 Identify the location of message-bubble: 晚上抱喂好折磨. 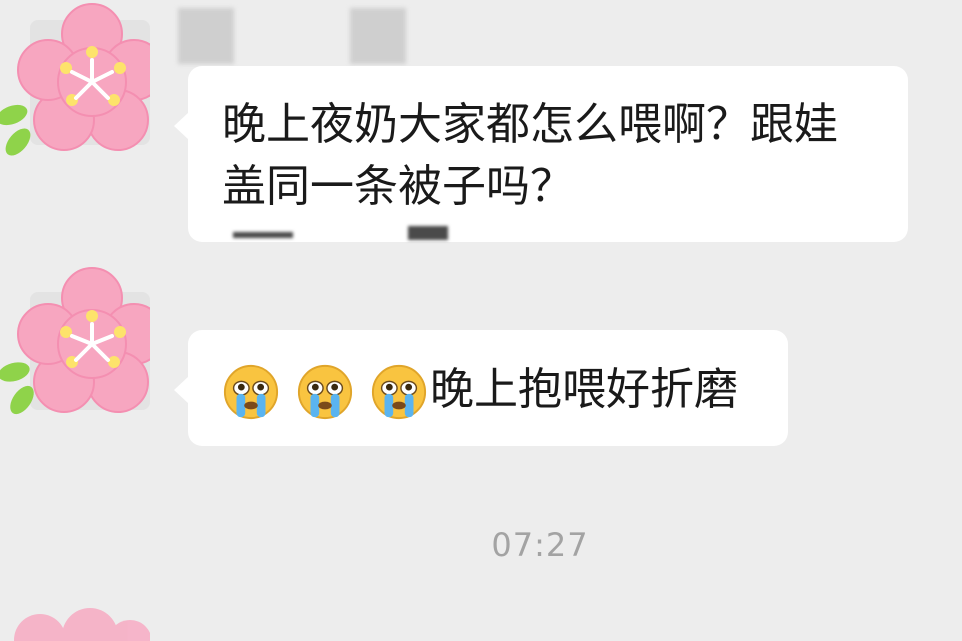
(481, 388).